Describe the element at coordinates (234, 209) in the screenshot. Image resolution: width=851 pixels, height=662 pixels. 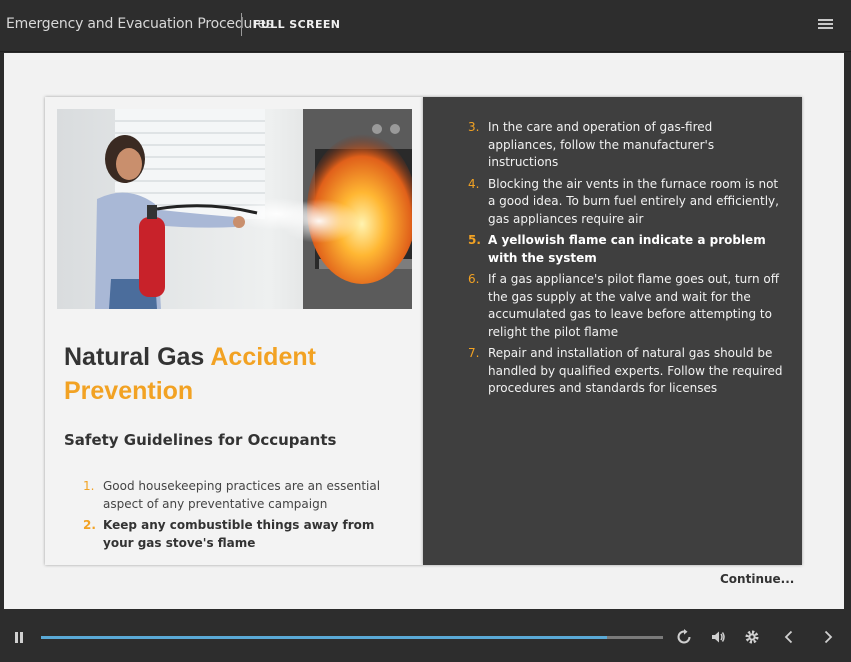
I see `fire-extinguisher-photo` at that location.